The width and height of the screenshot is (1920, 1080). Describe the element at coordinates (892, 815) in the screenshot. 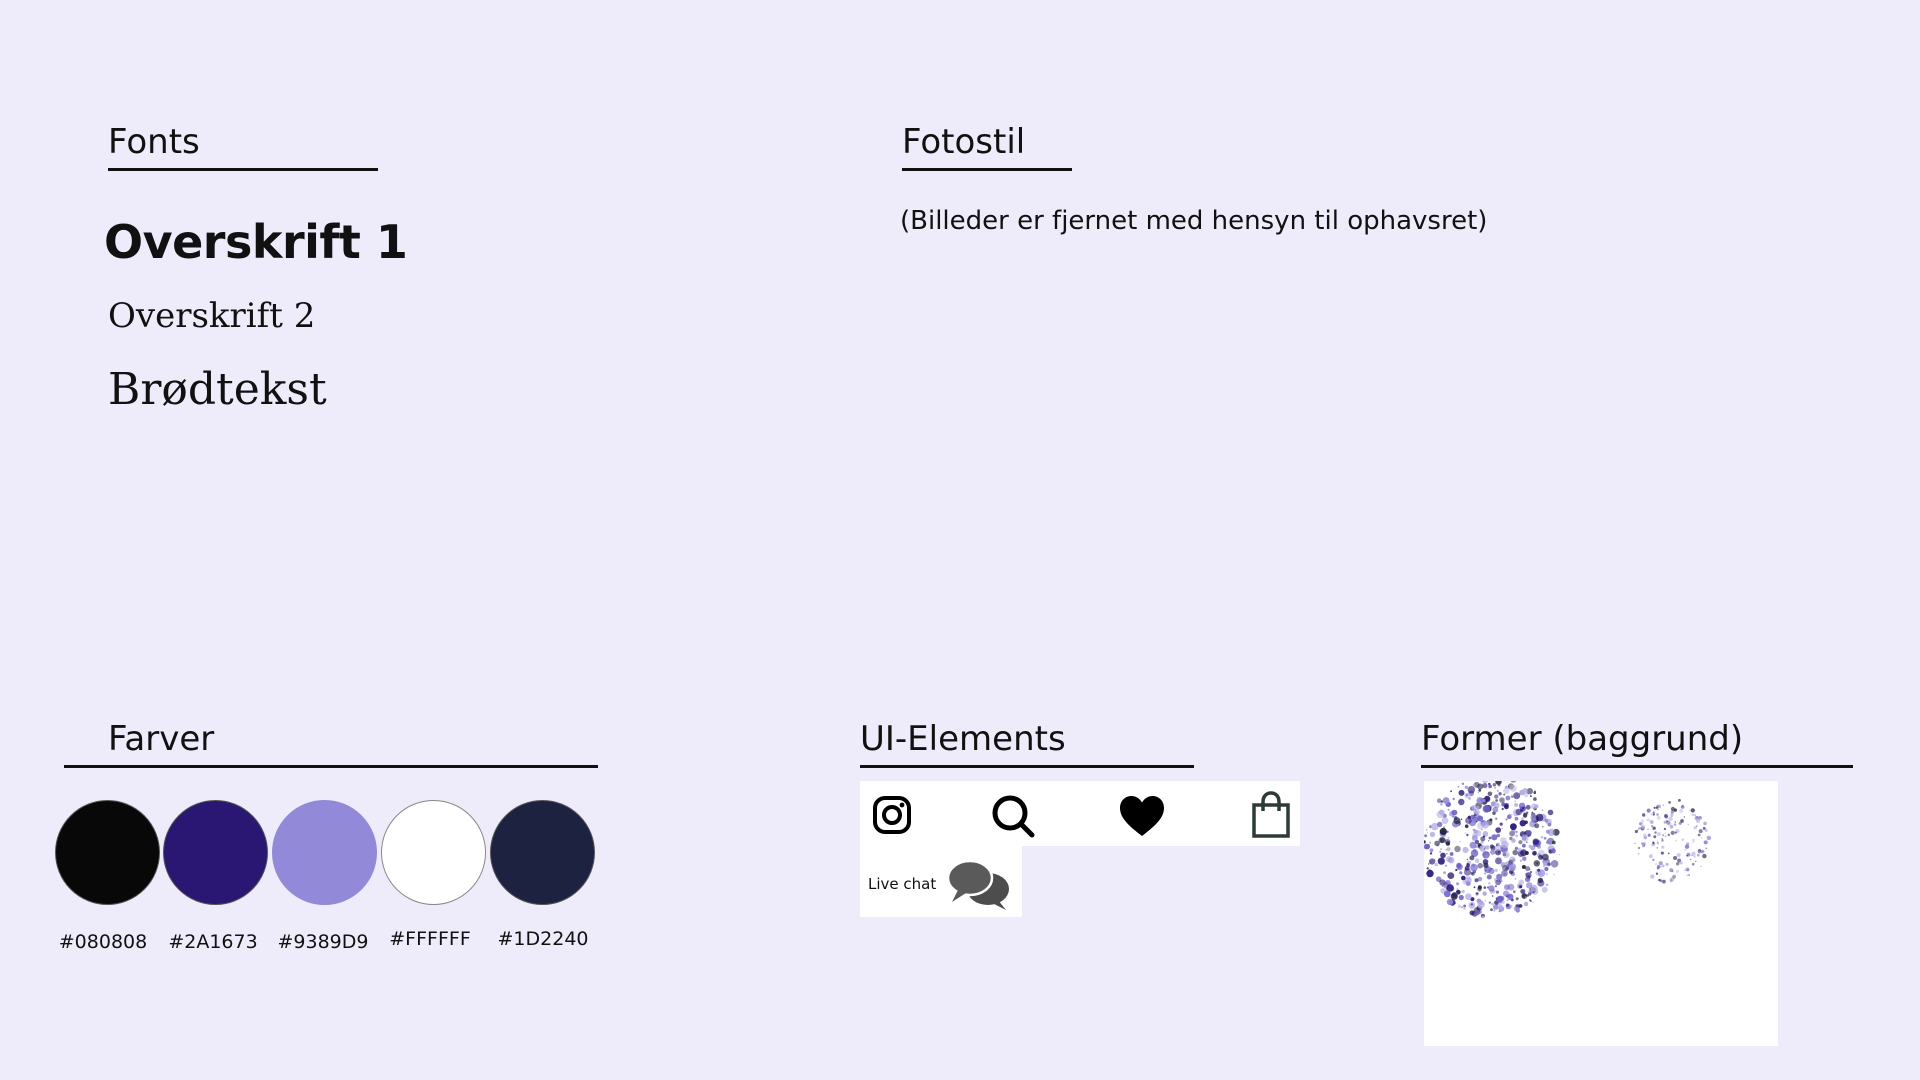

I see `instagram-icon` at that location.